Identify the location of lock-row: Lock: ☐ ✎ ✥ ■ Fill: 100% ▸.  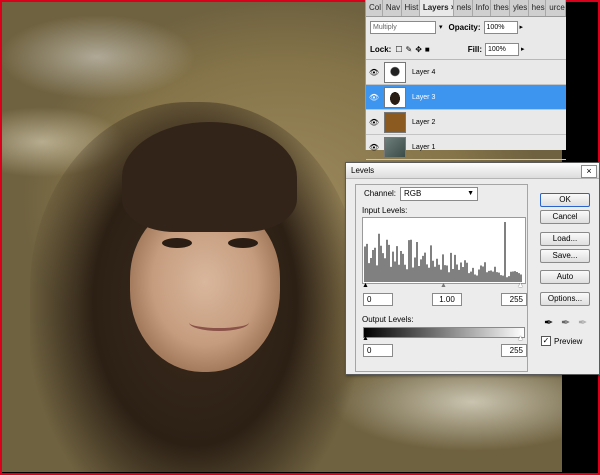
(466, 49).